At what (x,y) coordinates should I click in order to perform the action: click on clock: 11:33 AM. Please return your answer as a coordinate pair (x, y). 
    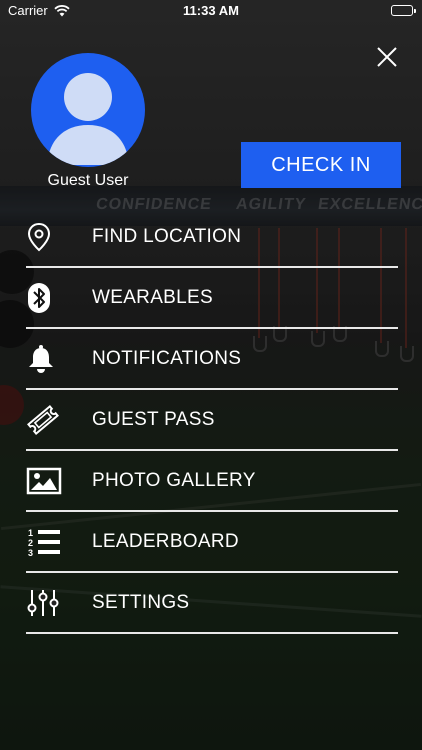
    Looking at the image, I should click on (211, 10).